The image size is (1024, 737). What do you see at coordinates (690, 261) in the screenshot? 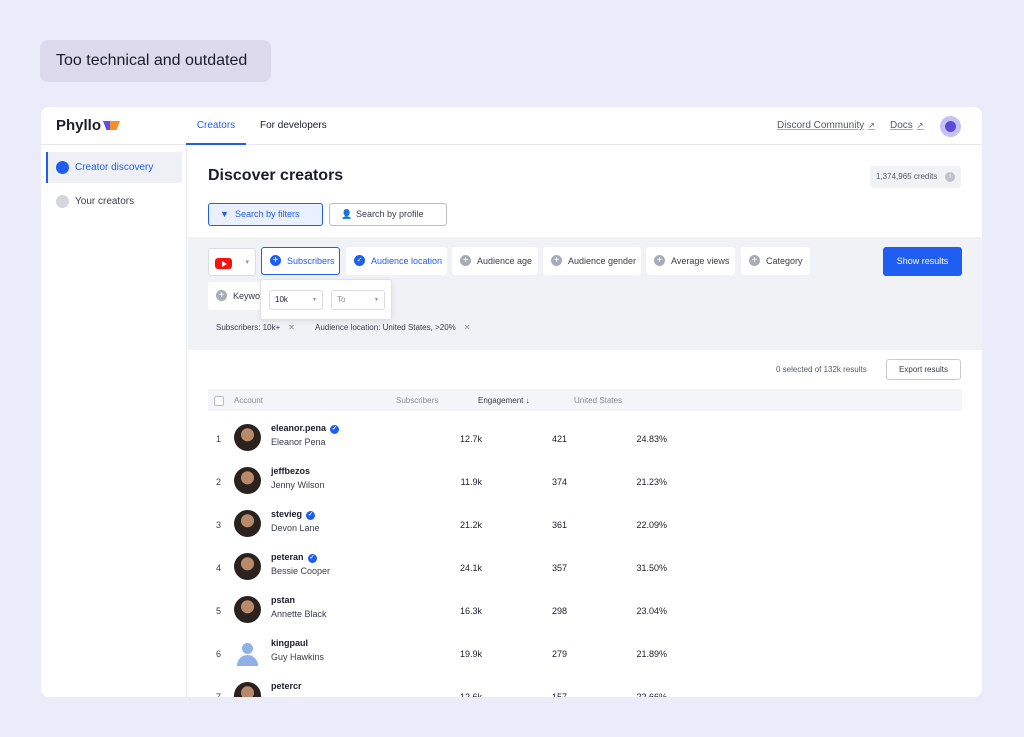
I see `filter-average-views: + Average views` at bounding box center [690, 261].